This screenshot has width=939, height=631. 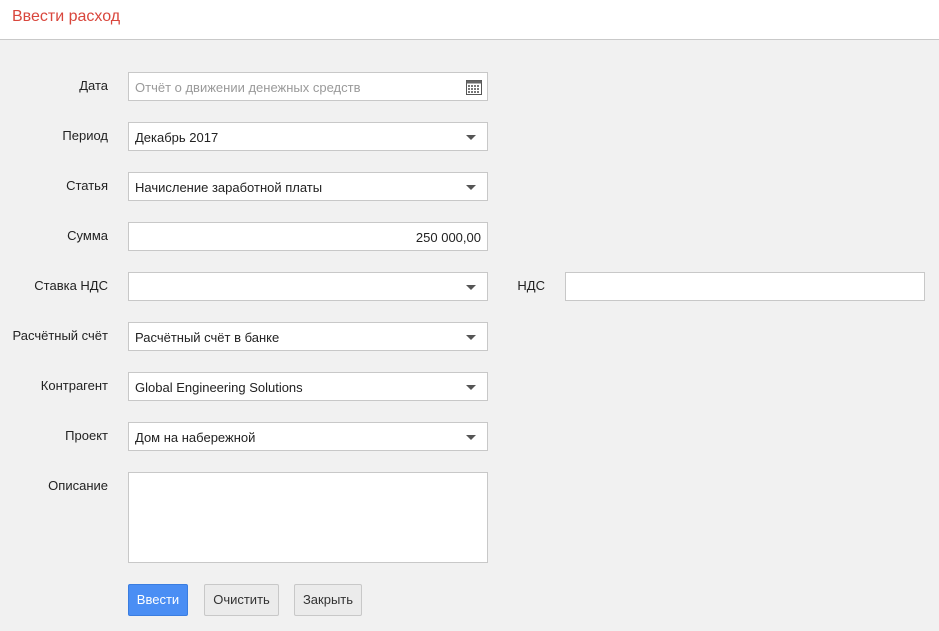 I want to click on amount-input: 250 000,00, so click(x=308, y=236).